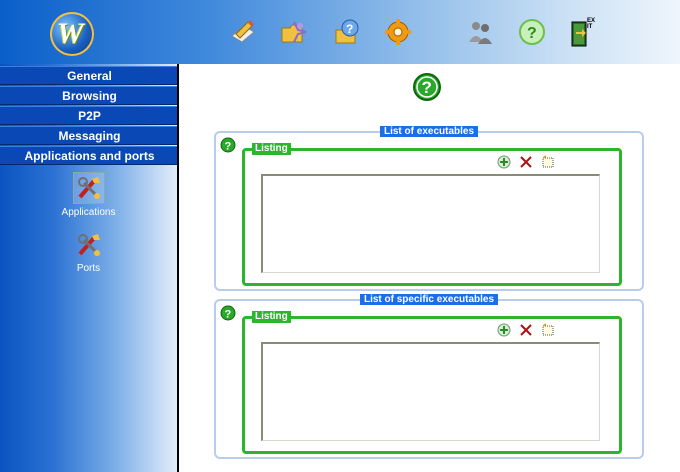 Image resolution: width=680 pixels, height=472 pixels. I want to click on sidebar-item-applications-and-ports: Applications and ports, so click(89, 155).